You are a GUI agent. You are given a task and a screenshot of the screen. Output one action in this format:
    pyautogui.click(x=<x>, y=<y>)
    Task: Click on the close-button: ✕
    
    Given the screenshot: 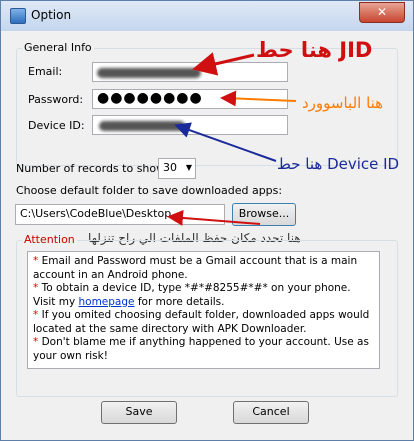 What is the action you would take?
    pyautogui.click(x=382, y=12)
    